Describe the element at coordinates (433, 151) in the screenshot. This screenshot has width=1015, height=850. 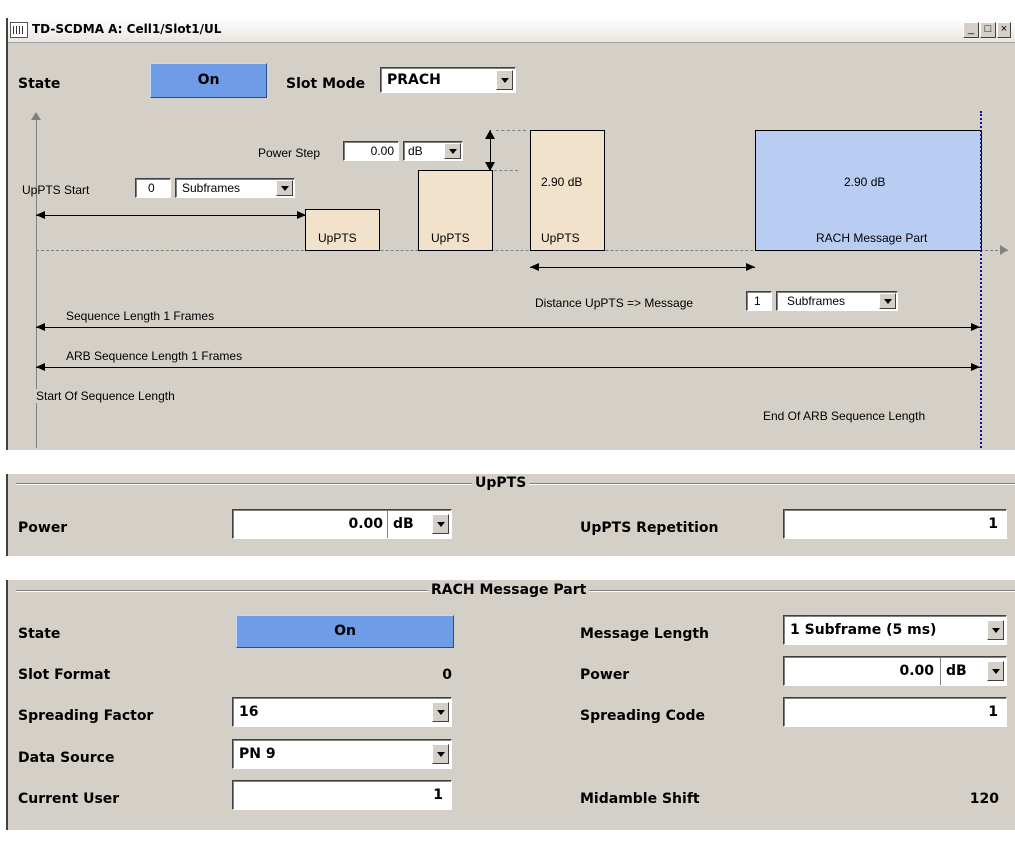
I see `power-step-unit-select: dB` at that location.